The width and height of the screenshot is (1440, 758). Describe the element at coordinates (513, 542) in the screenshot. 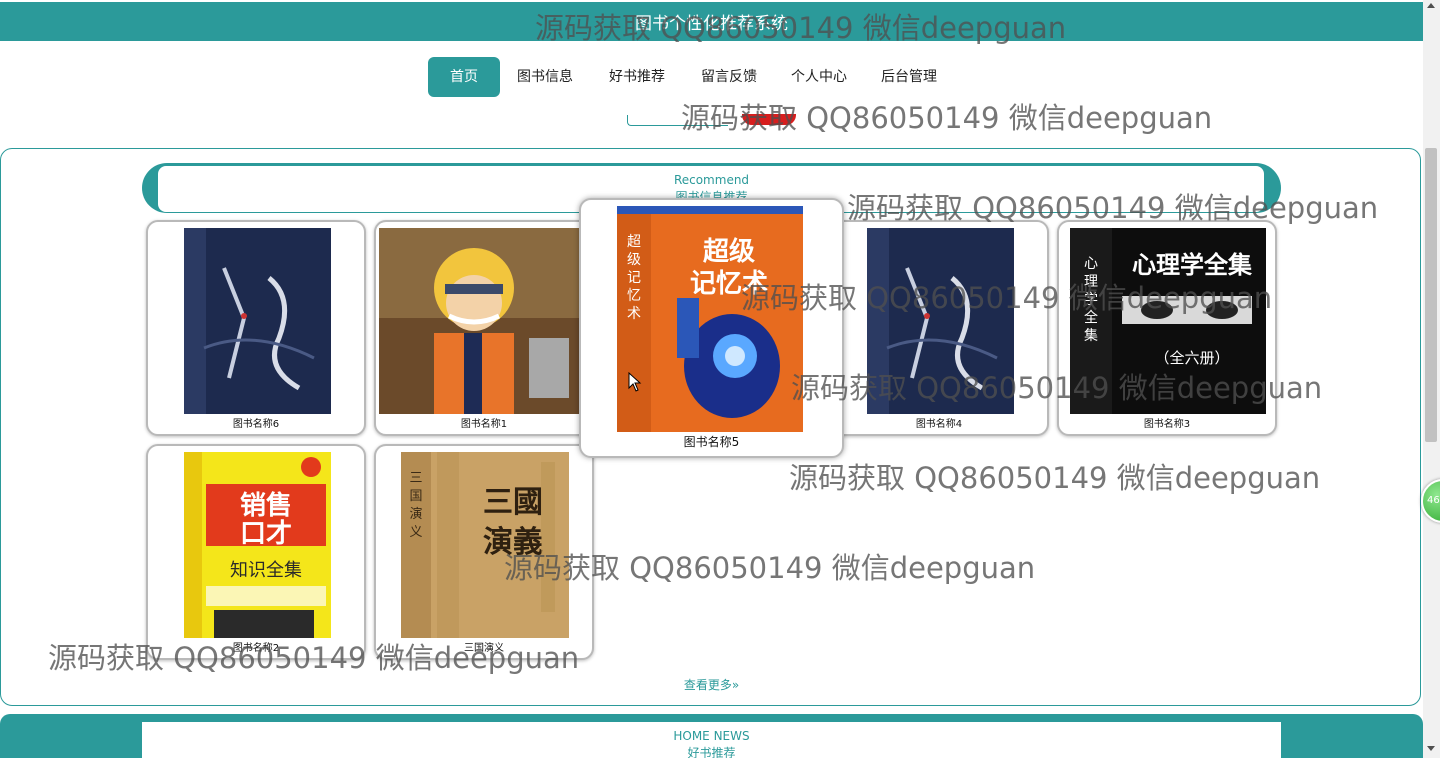

I see `svg-text: 演義` at that location.